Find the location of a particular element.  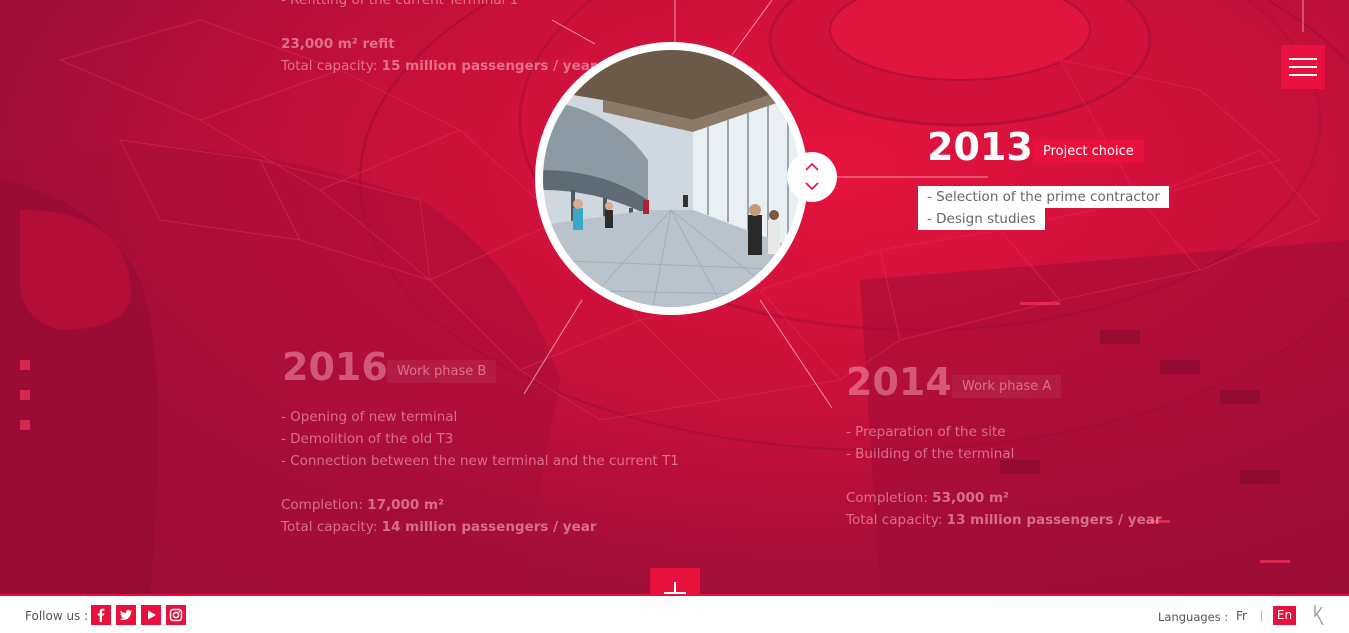

entry-2016-capacity-label: Total capacity: is located at coordinates (331, 527).